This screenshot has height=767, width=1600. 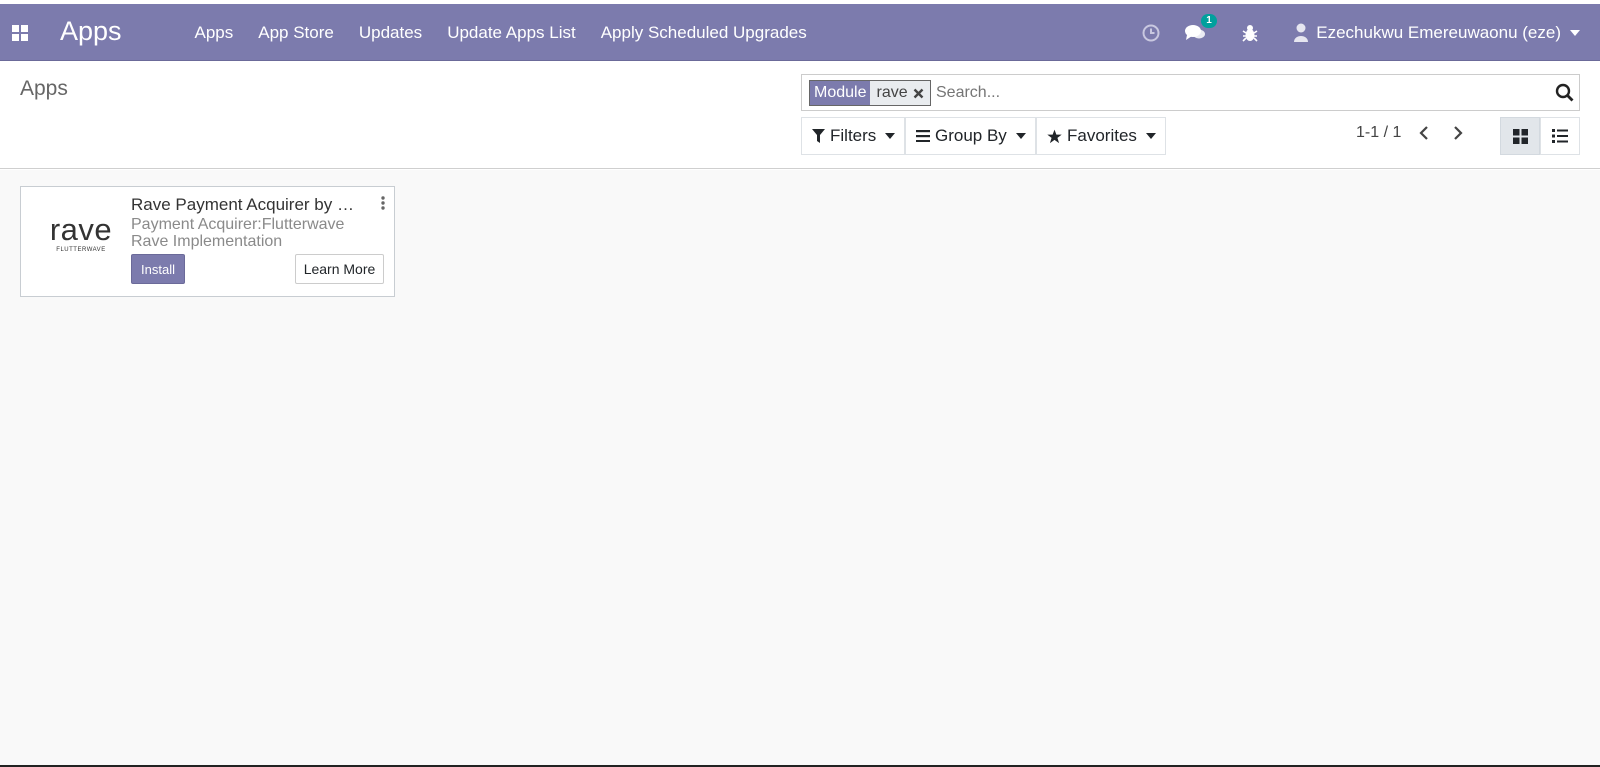 What do you see at coordinates (892, 92) in the screenshot?
I see `search-facet-value: rave` at bounding box center [892, 92].